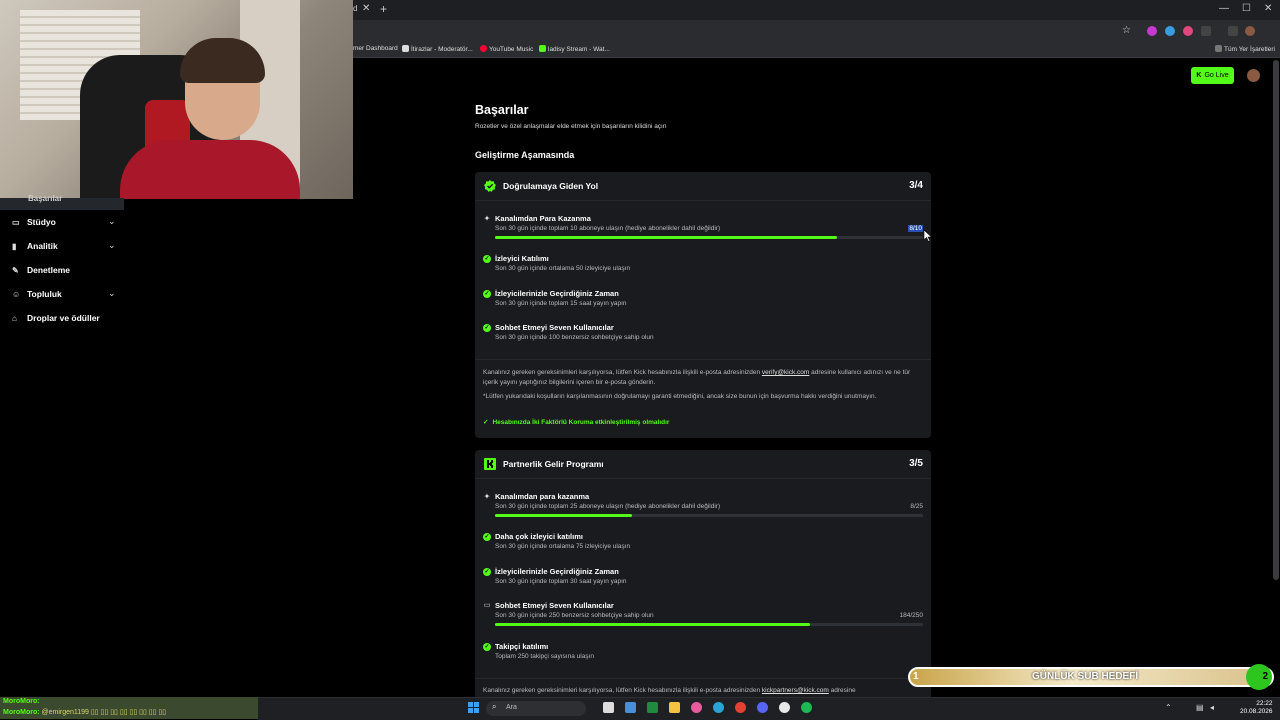 The height and width of the screenshot is (720, 1280). I want to click on requirement-title: İzleyici Katılımı, so click(522, 258).